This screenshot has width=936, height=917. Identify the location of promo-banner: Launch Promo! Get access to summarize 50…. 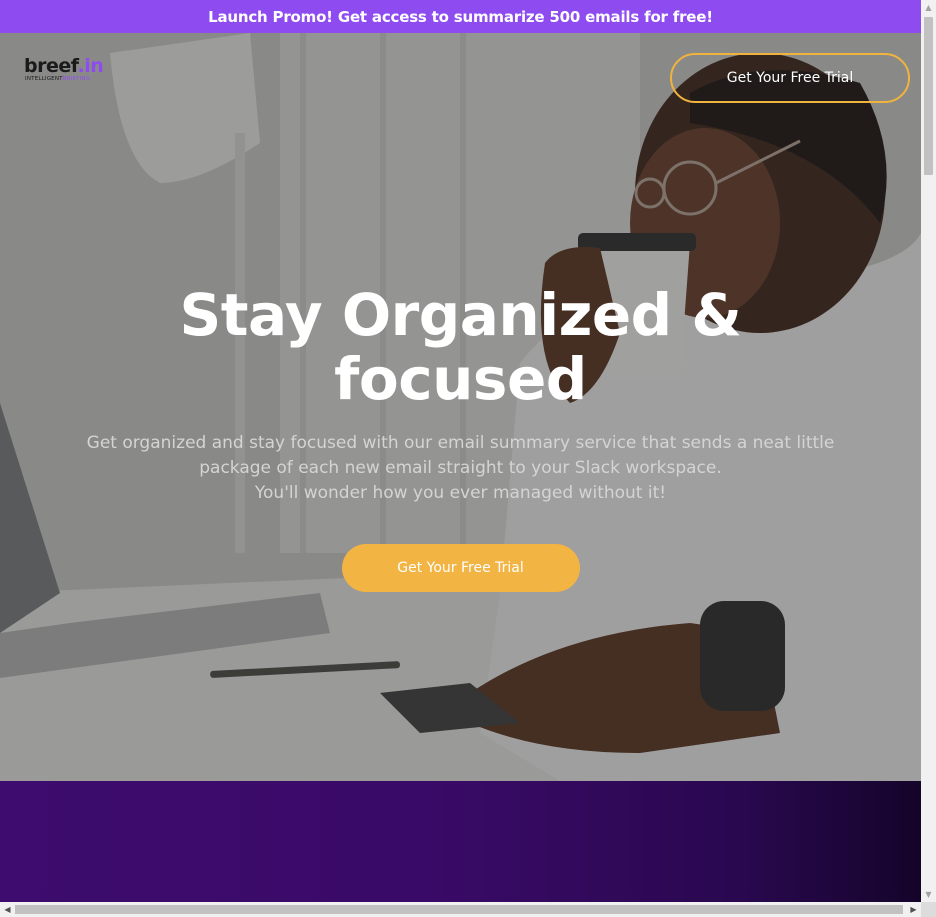
(460, 16).